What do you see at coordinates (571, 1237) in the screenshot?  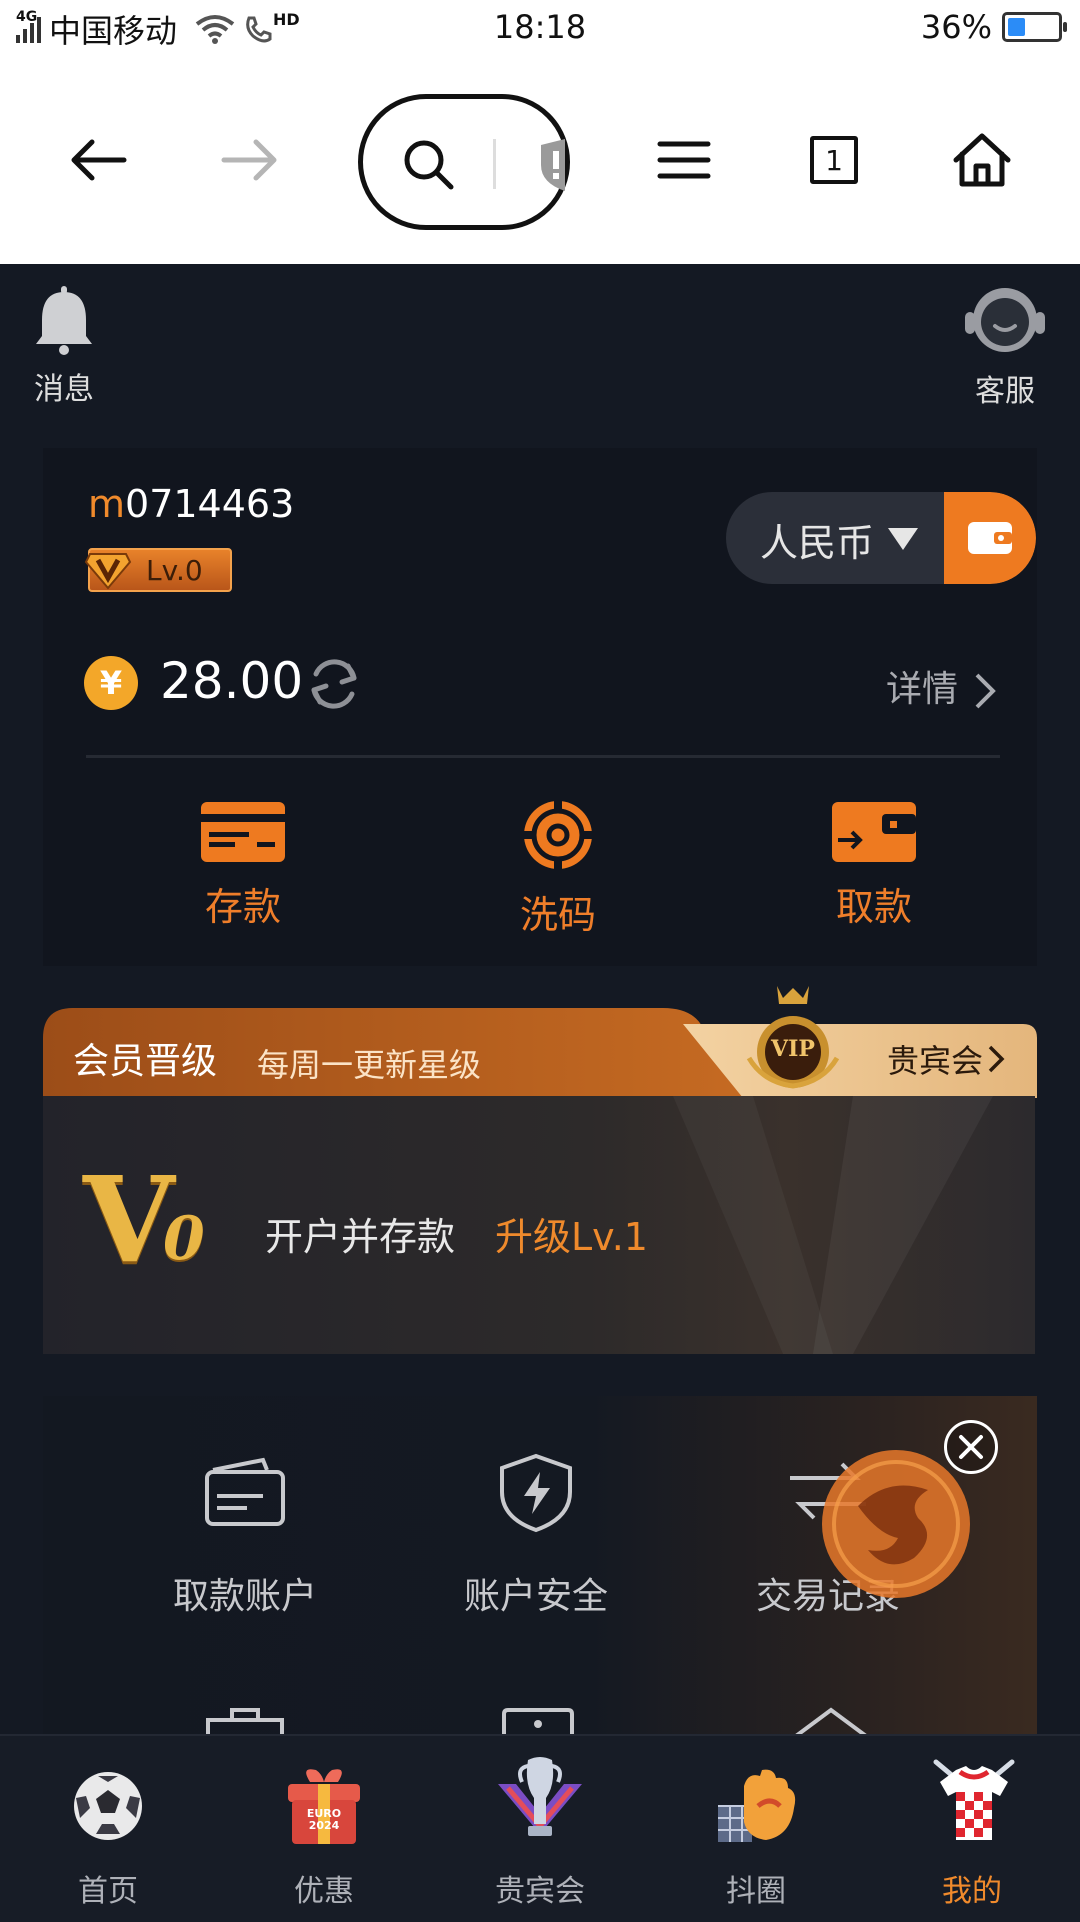 I see `vip-upgrade-text: 升级Lv.1` at bounding box center [571, 1237].